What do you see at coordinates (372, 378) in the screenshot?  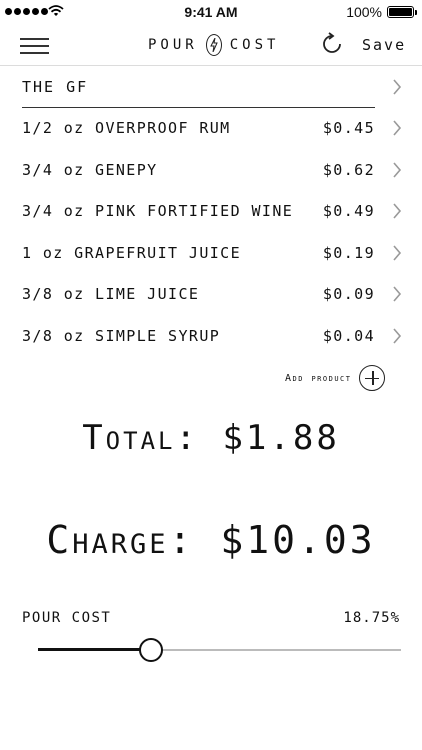 I see `plus-circle-icon` at bounding box center [372, 378].